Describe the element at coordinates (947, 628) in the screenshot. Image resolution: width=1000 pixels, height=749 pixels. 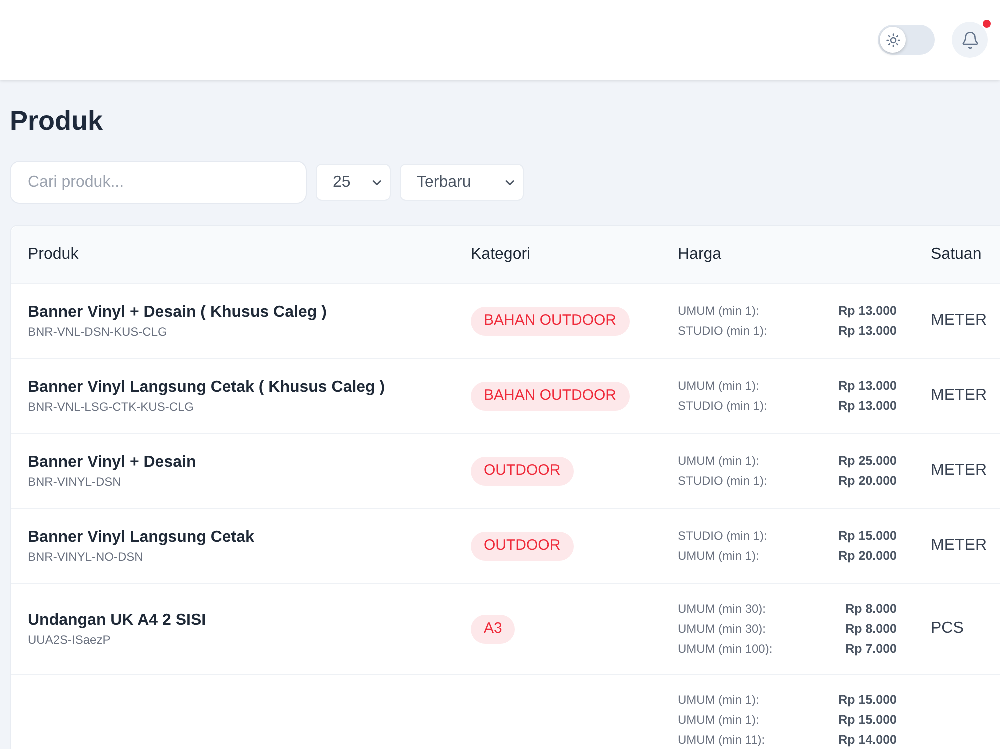
I see `unit-text: PCS` at that location.